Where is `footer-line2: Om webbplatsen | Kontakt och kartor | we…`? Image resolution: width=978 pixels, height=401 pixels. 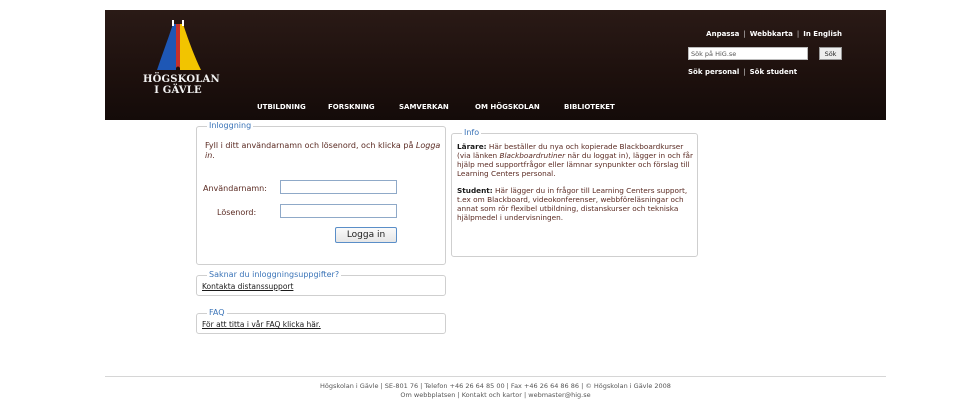 footer-line2: Om webbplatsen | Kontakt och kartor | we… is located at coordinates (495, 395).